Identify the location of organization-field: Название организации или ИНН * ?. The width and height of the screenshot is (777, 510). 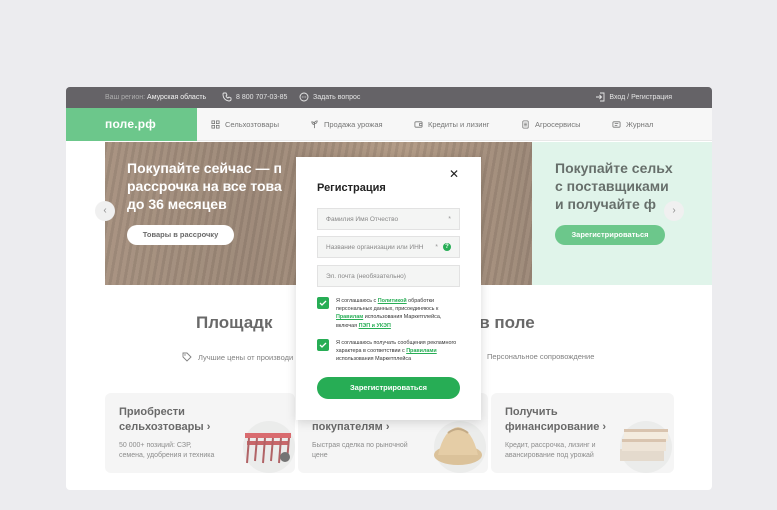
(388, 247).